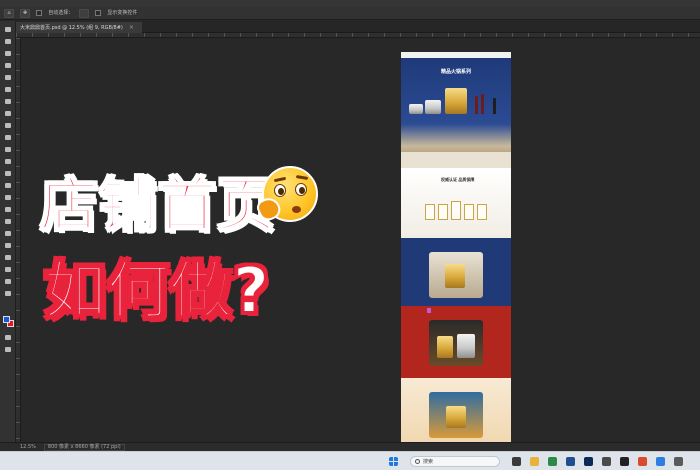 This screenshot has width=700, height=470. Describe the element at coordinates (428, 462) in the screenshot. I see `search-placeholder: 搜索` at that location.